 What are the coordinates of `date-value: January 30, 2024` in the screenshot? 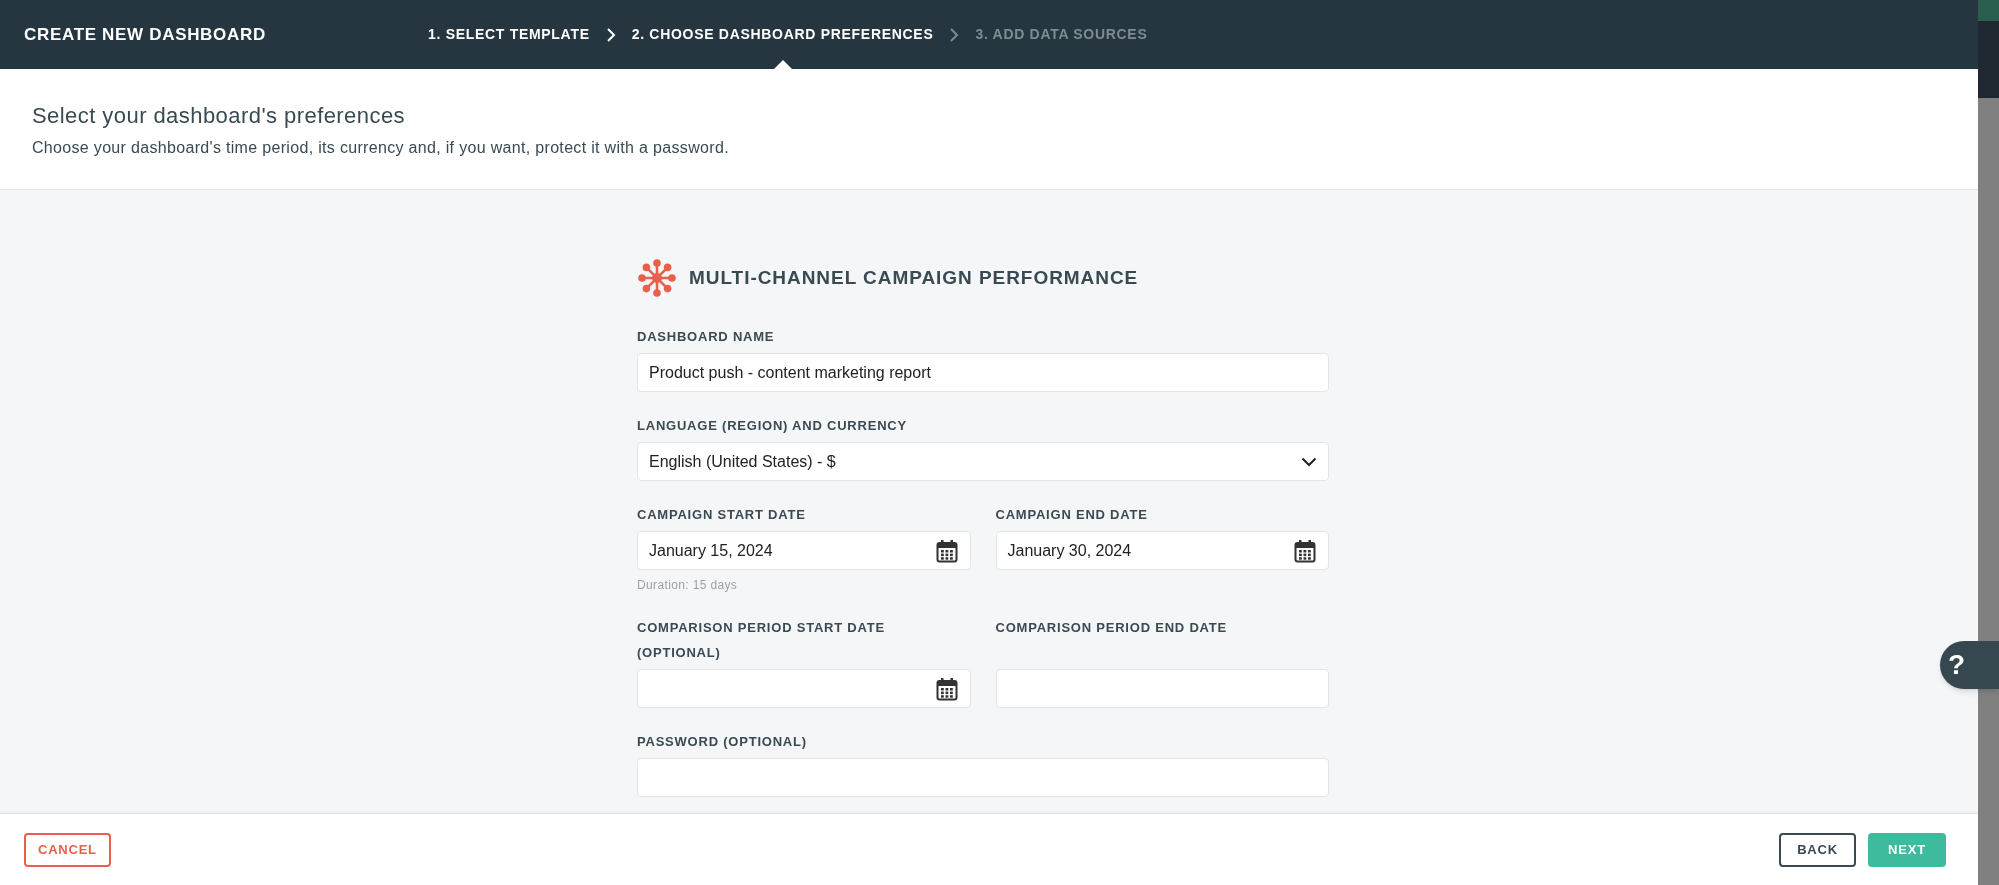 It's located at (1069, 550).